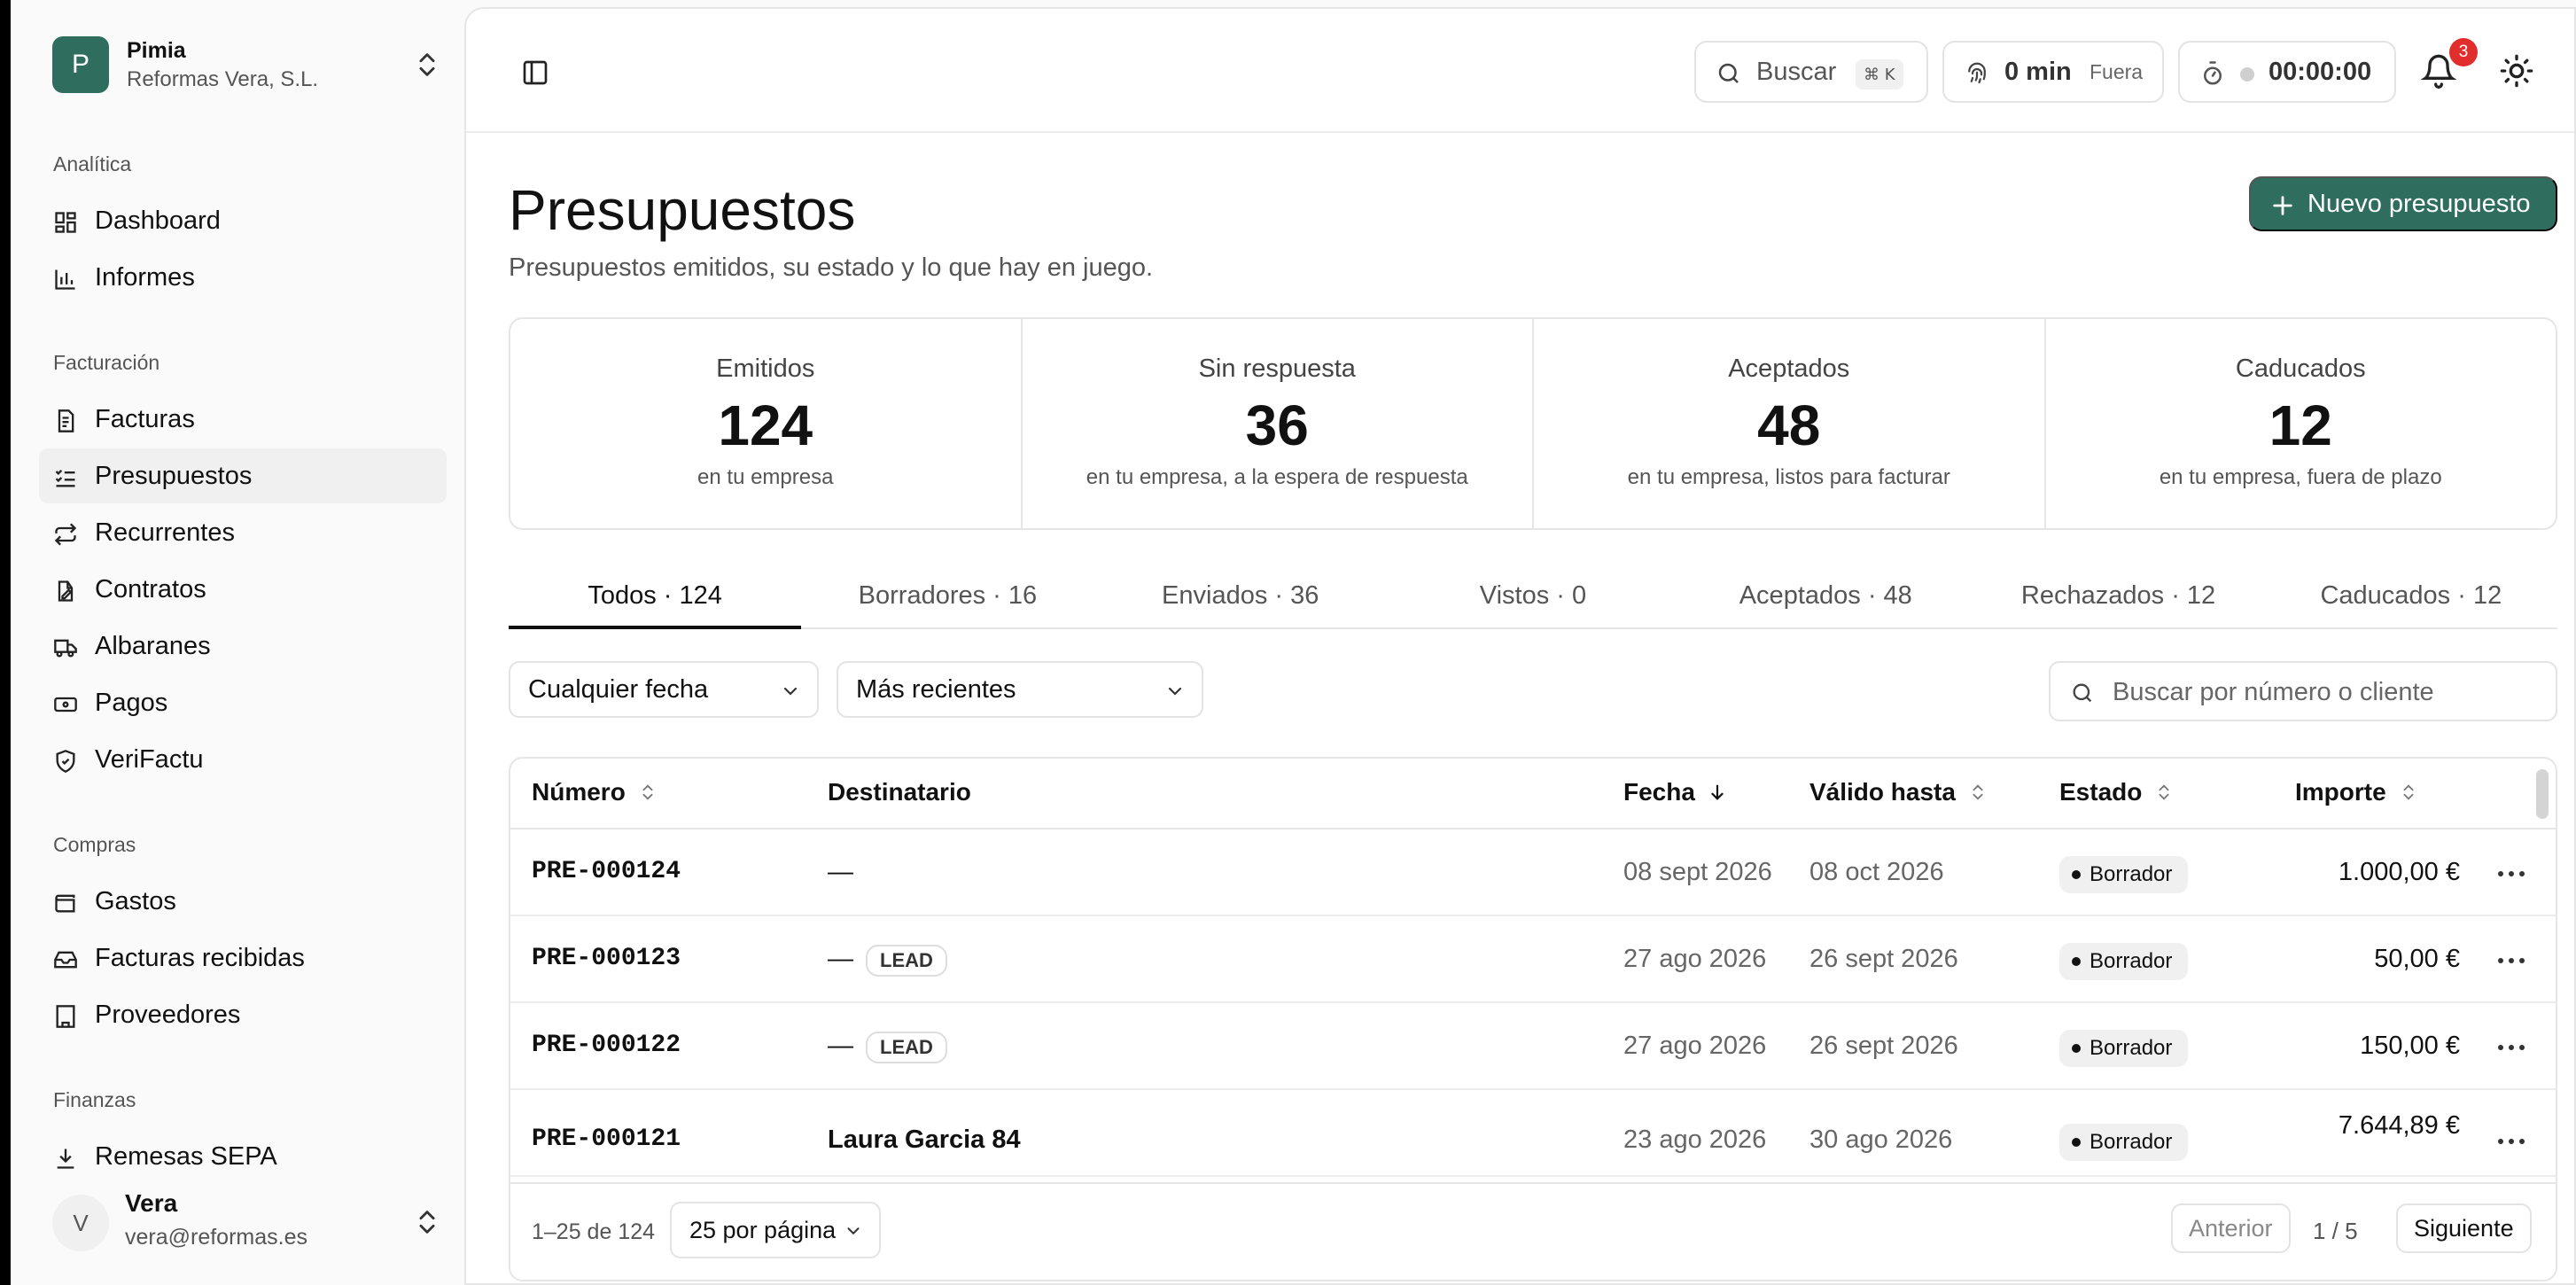  I want to click on per-page-select: 25 por página, so click(776, 1230).